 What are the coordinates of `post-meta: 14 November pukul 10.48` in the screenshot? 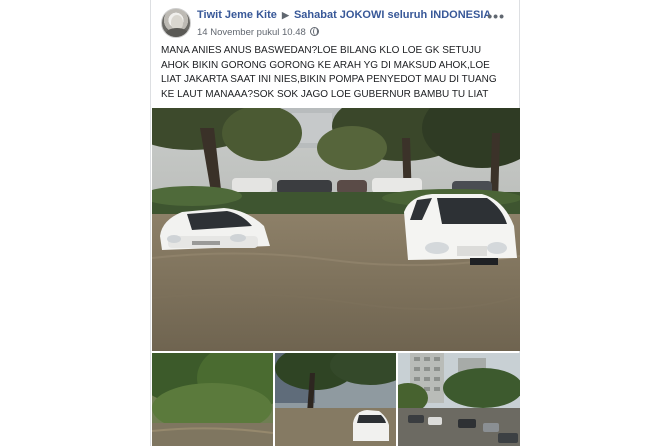 It's located at (258, 32).